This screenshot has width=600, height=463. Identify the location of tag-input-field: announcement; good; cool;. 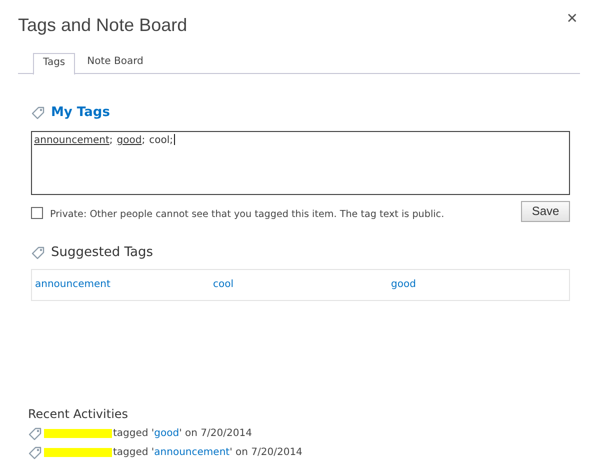
(300, 163).